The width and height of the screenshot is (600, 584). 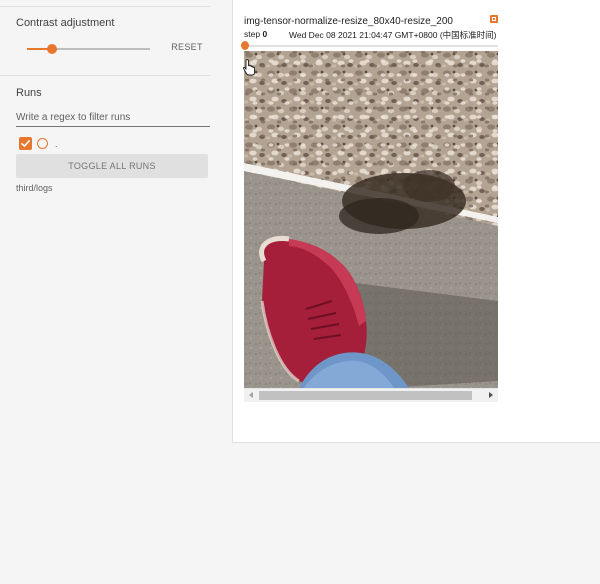 I want to click on image-horizontal-scrollbar, so click(x=371, y=395).